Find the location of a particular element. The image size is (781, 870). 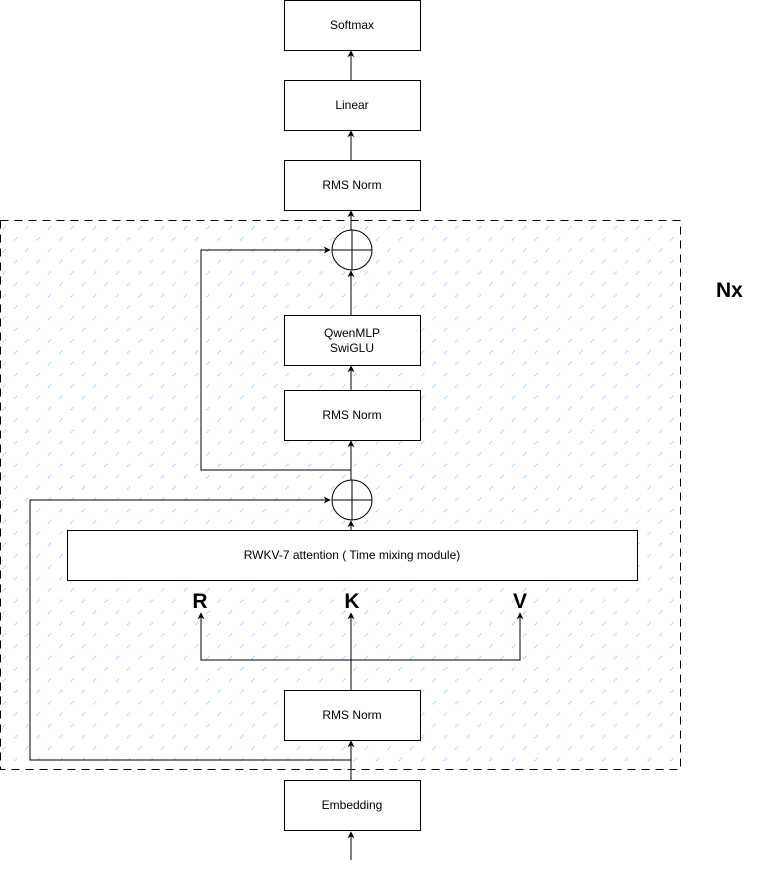

rms-norm-final-label: RMS Norm is located at coordinates (351, 185).